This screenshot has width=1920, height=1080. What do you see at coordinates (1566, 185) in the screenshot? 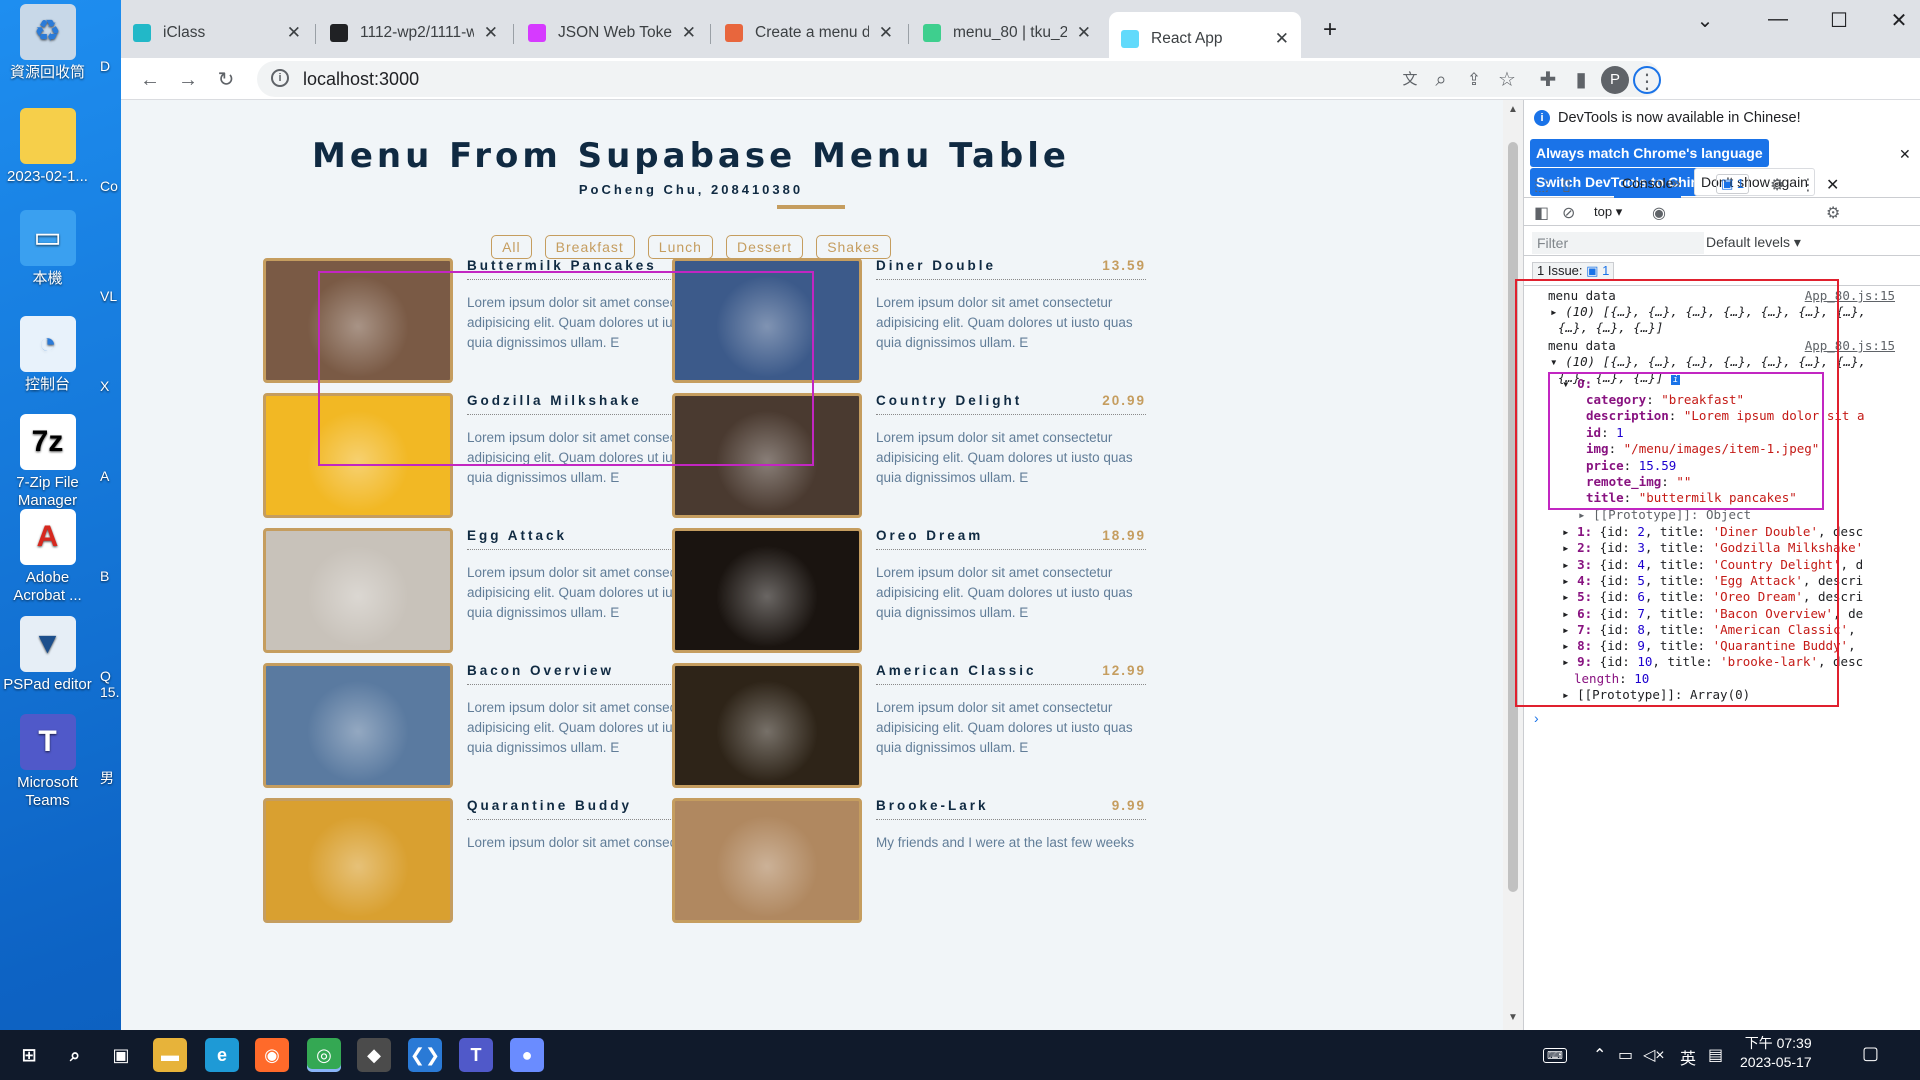
I see `device-toolbar-icon: ▯` at bounding box center [1566, 185].